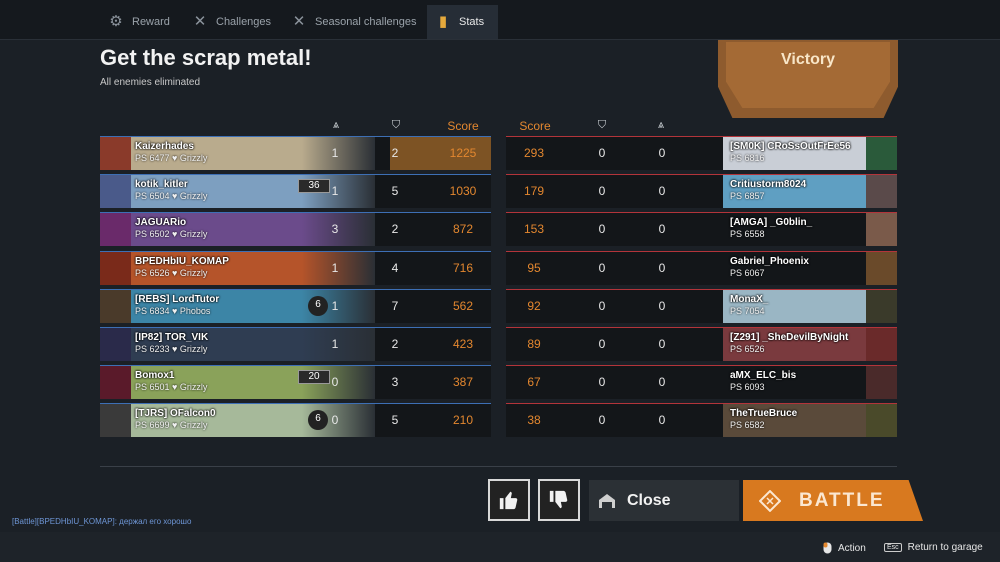 Image resolution: width=1000 pixels, height=562 pixels. I want to click on player-row-ally: [REBS] LordTutor PS 6834 ♥ Phobos 6 1 7 562, so click(295, 305).